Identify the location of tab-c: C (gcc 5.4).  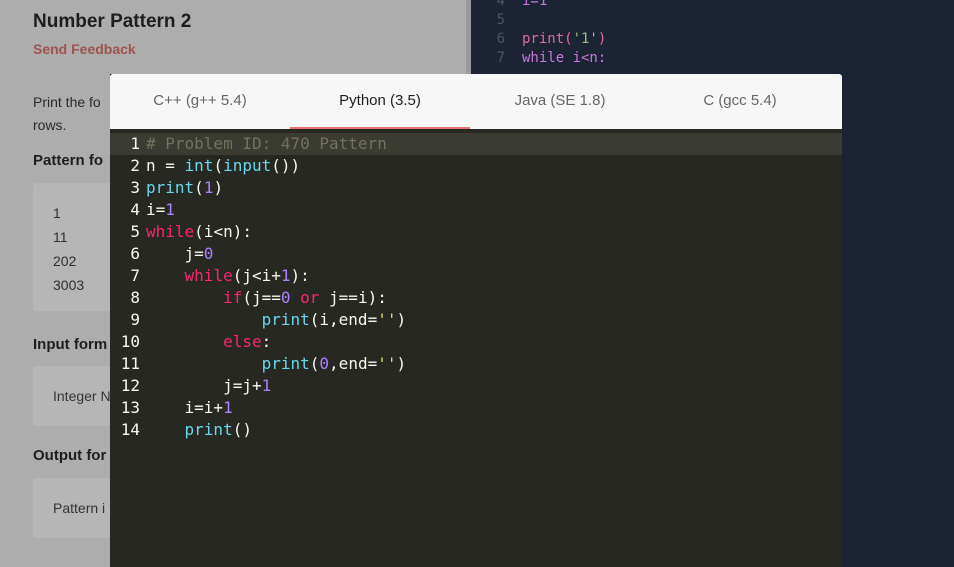
(740, 101).